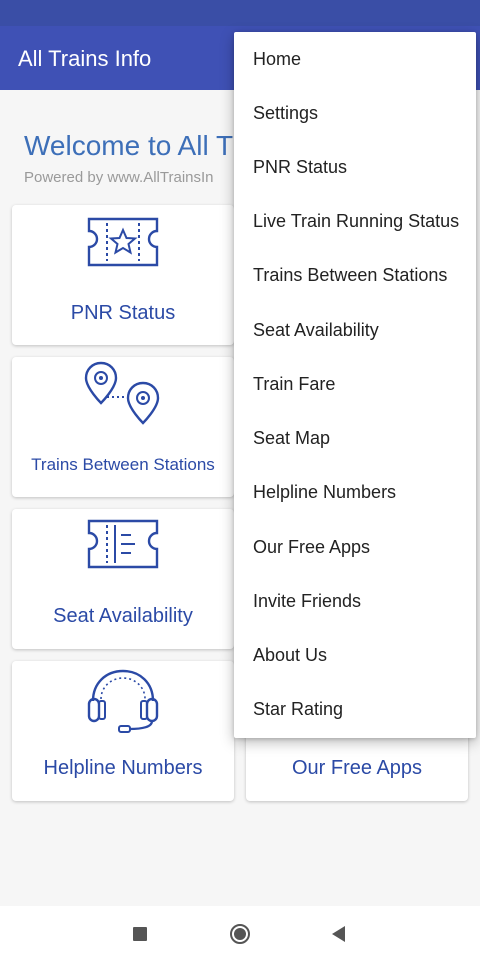 Image resolution: width=480 pixels, height=960 pixels. What do you see at coordinates (338, 934) in the screenshot?
I see `back-icon` at bounding box center [338, 934].